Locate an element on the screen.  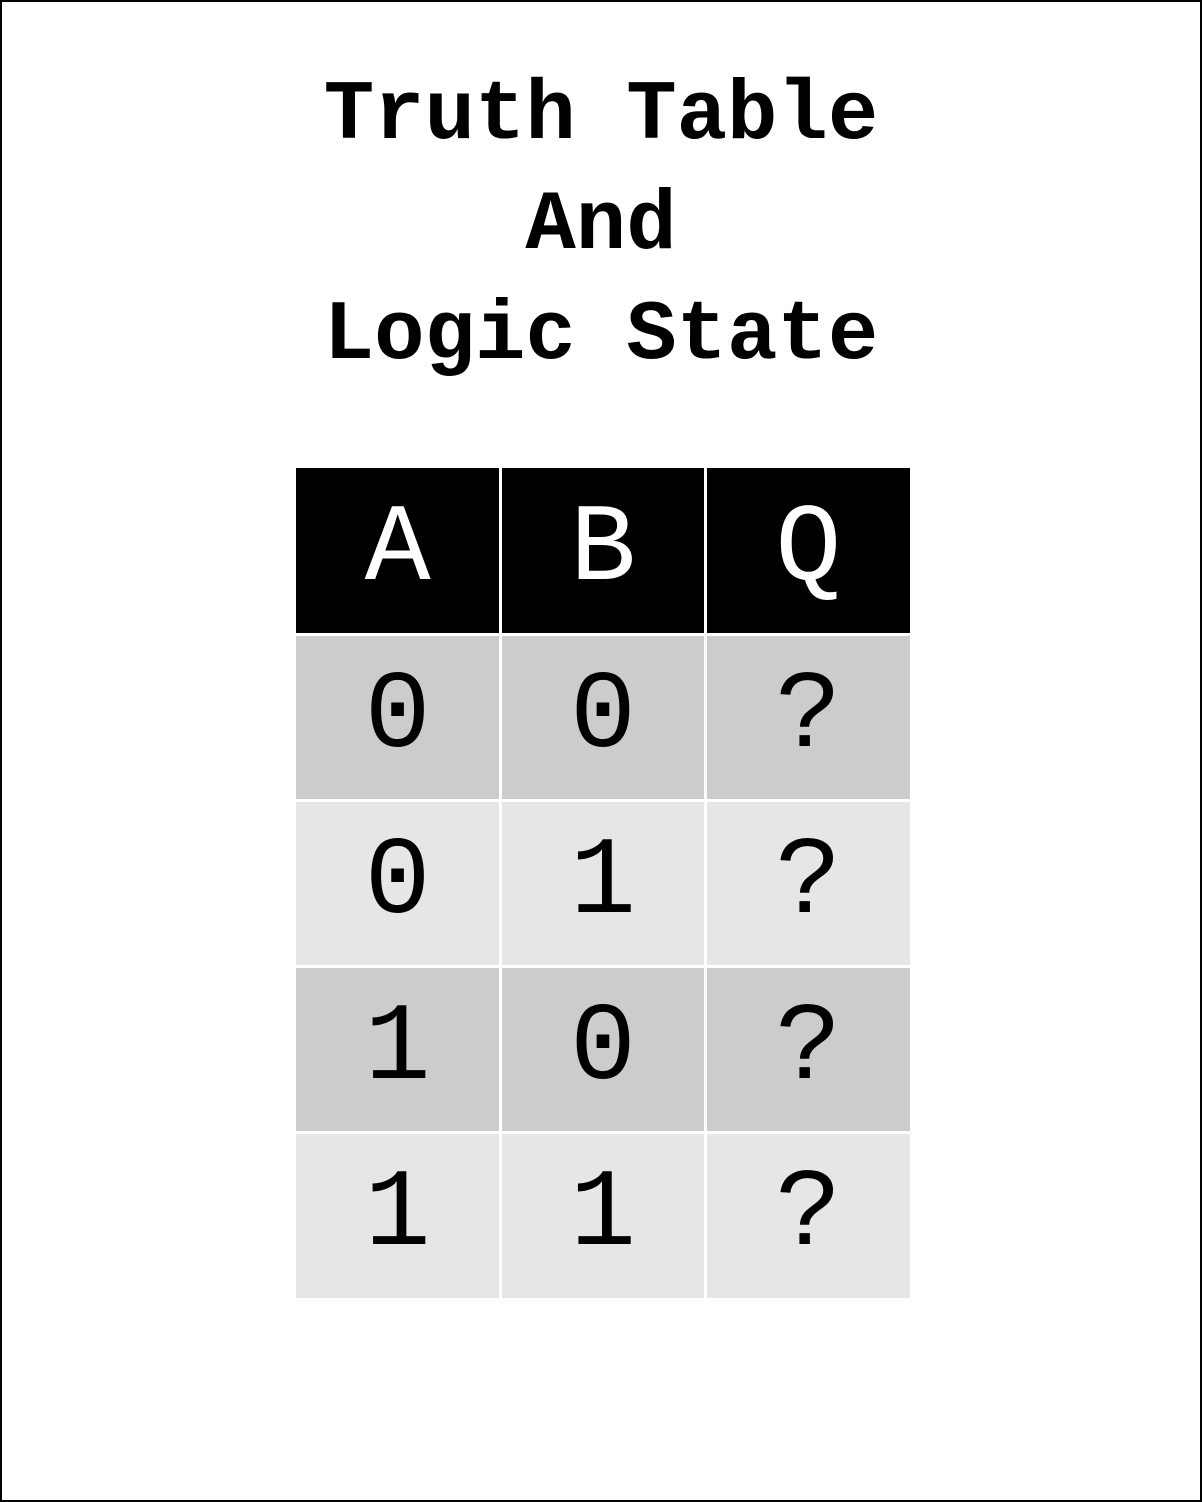
header-cell-b: B is located at coordinates (603, 552).